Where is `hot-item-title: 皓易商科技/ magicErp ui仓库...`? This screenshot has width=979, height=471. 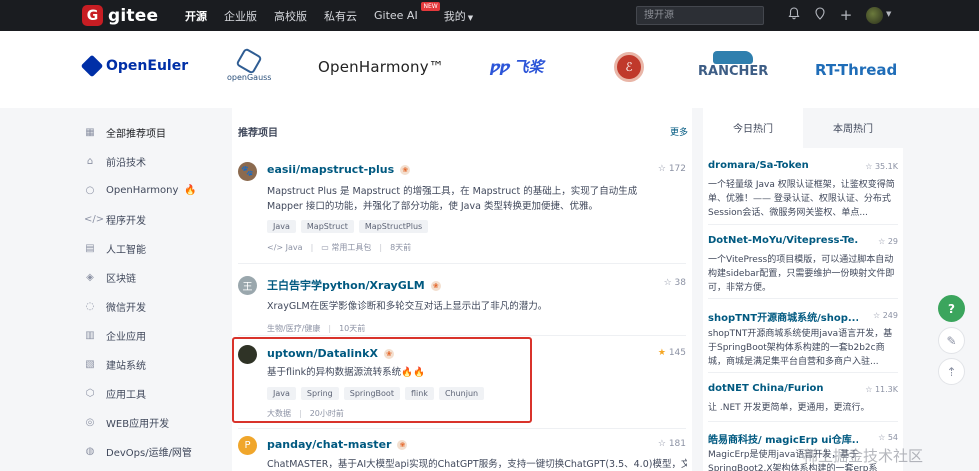 hot-item-title: 皓易商科技/ magicErp ui仓库... is located at coordinates (783, 438).